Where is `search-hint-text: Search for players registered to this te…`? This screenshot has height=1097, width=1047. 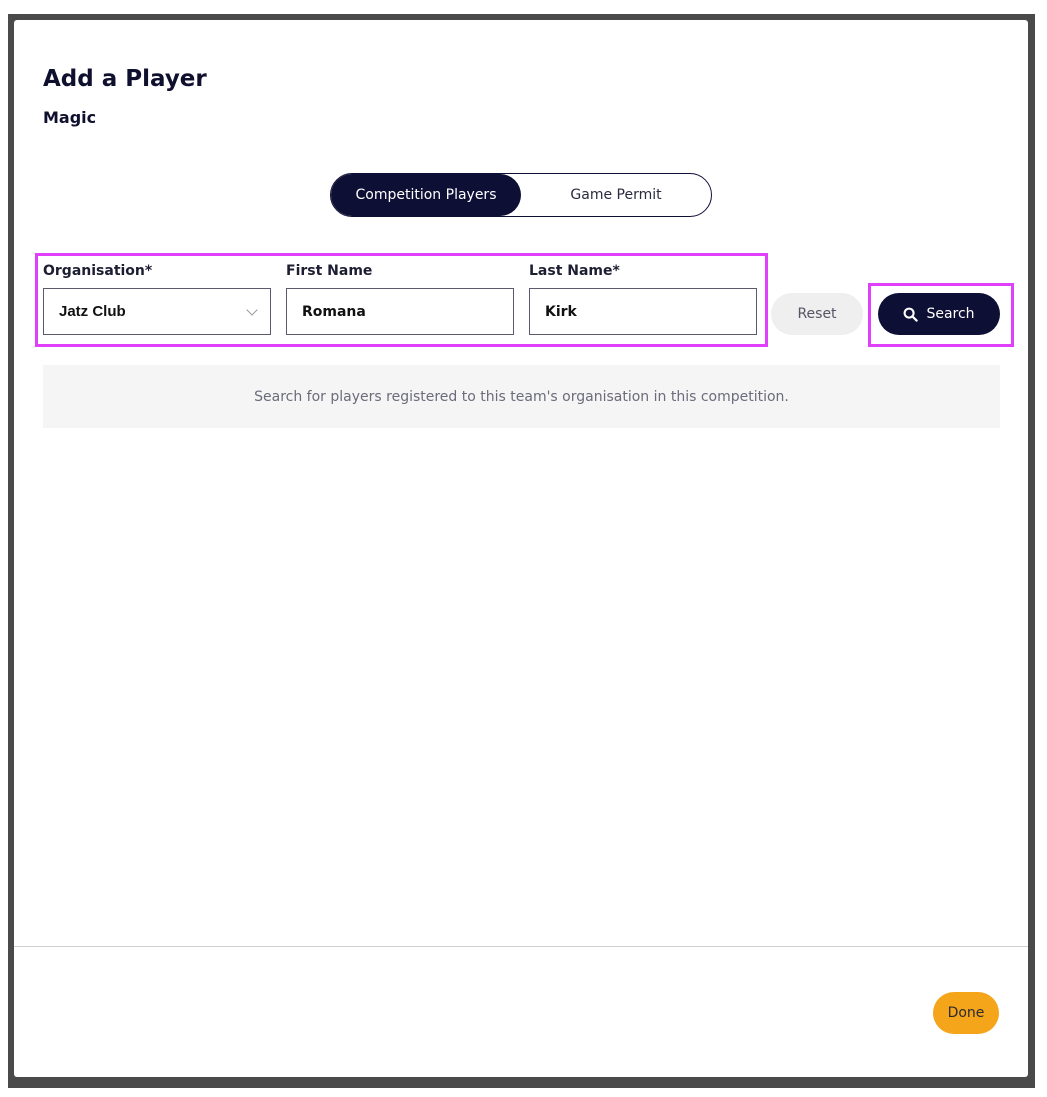
search-hint-text: Search for players registered to this te… is located at coordinates (521, 396).